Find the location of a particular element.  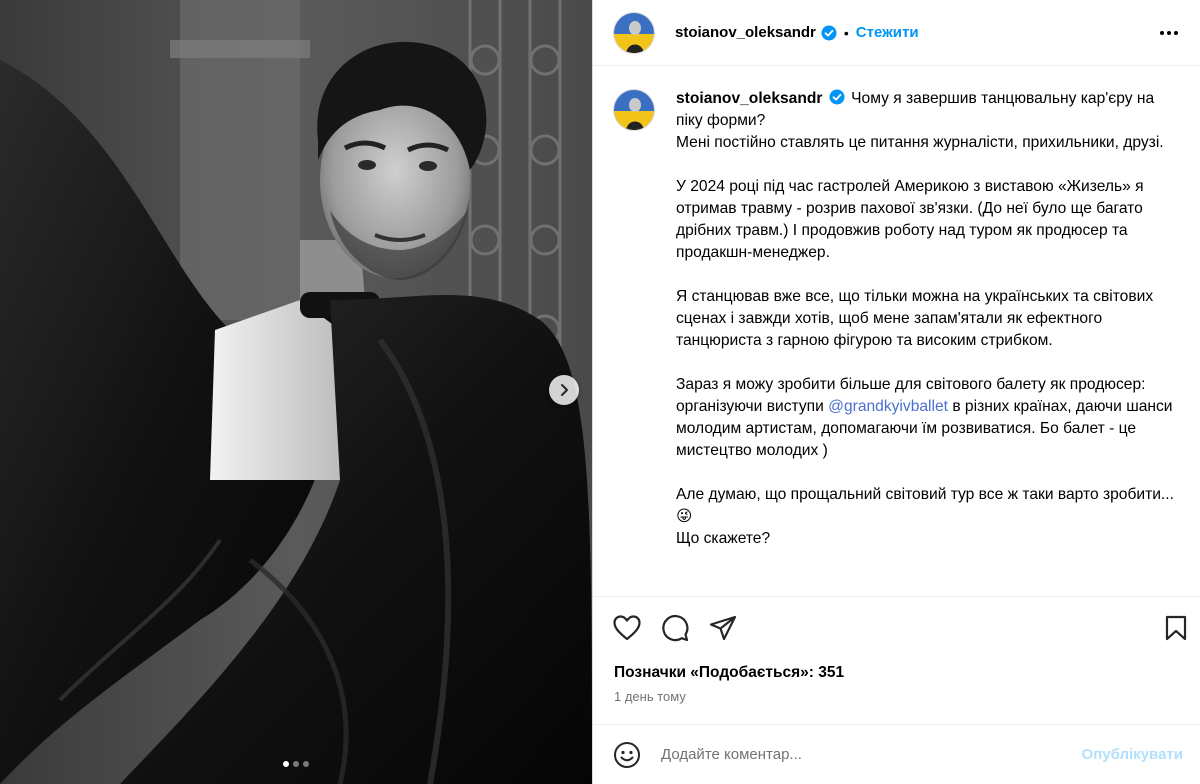

emoji-icon is located at coordinates (627, 754).